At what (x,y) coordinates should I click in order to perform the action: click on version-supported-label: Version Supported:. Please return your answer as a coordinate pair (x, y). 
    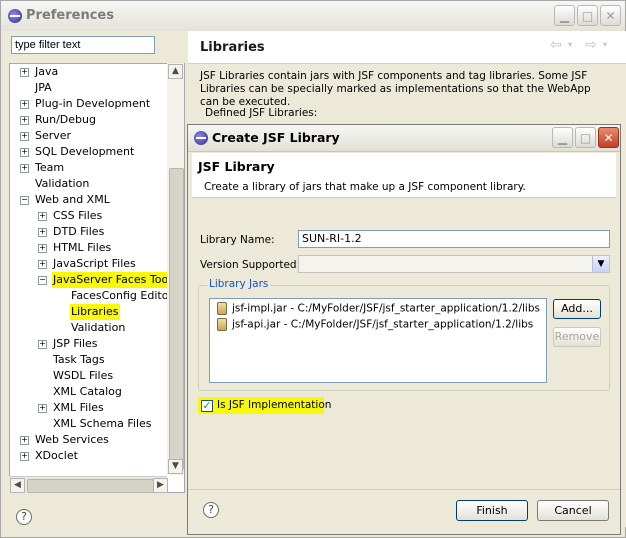
    Looking at the image, I should click on (250, 265).